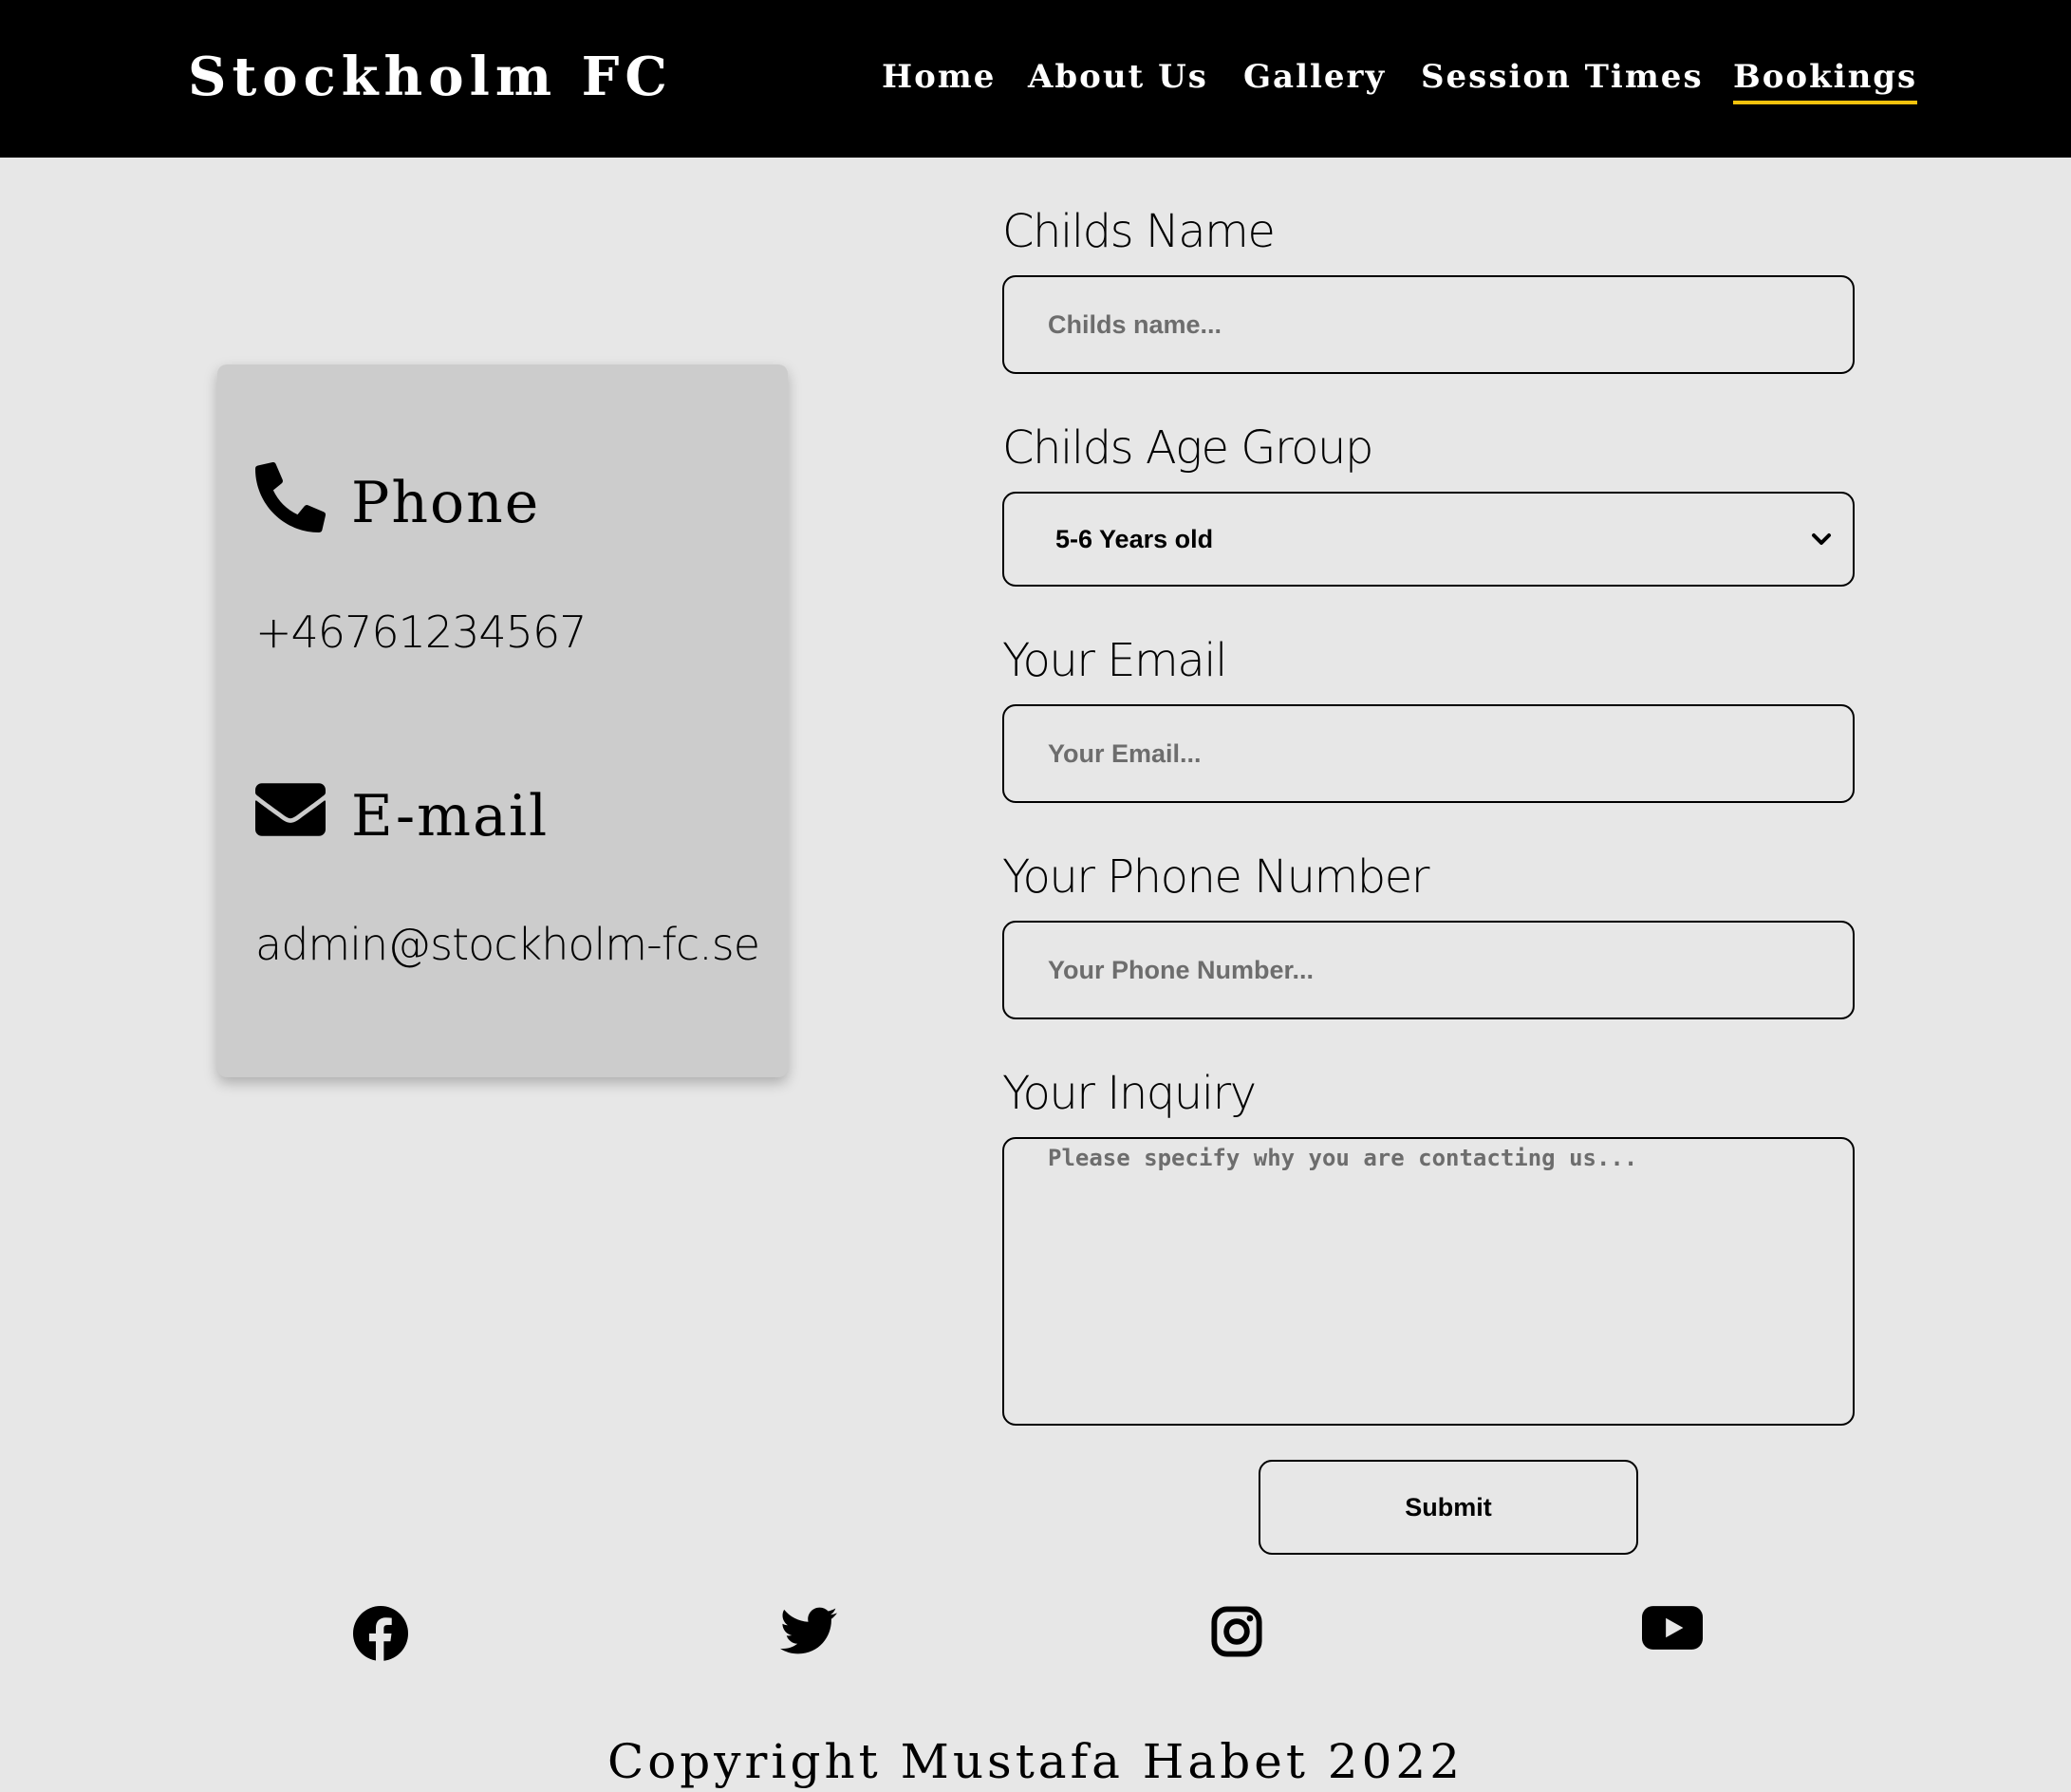 This screenshot has height=1792, width=2071. What do you see at coordinates (1188, 448) in the screenshot?
I see `age-group-label: Childs Age Group` at bounding box center [1188, 448].